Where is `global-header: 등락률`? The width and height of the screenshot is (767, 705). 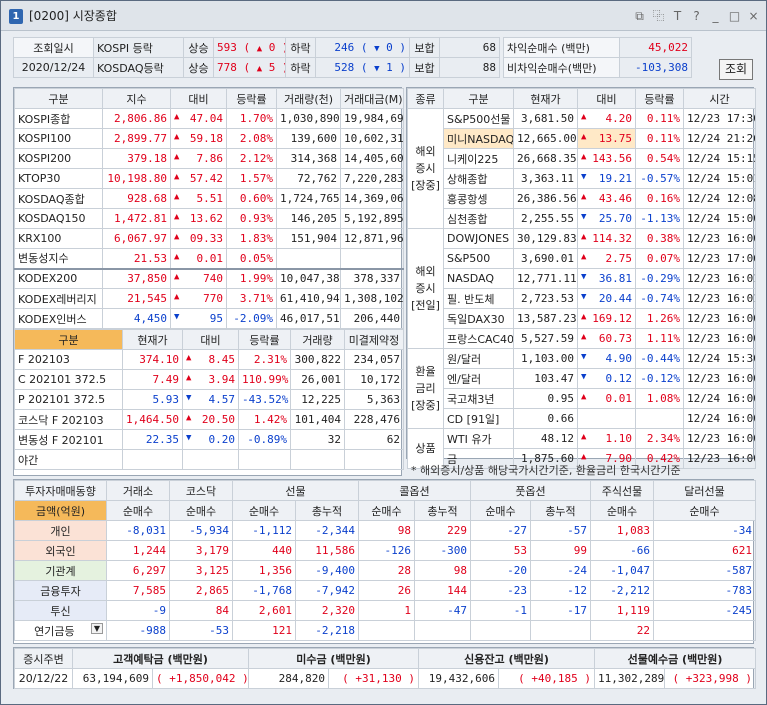
global-header: 등락률 is located at coordinates (659, 98).